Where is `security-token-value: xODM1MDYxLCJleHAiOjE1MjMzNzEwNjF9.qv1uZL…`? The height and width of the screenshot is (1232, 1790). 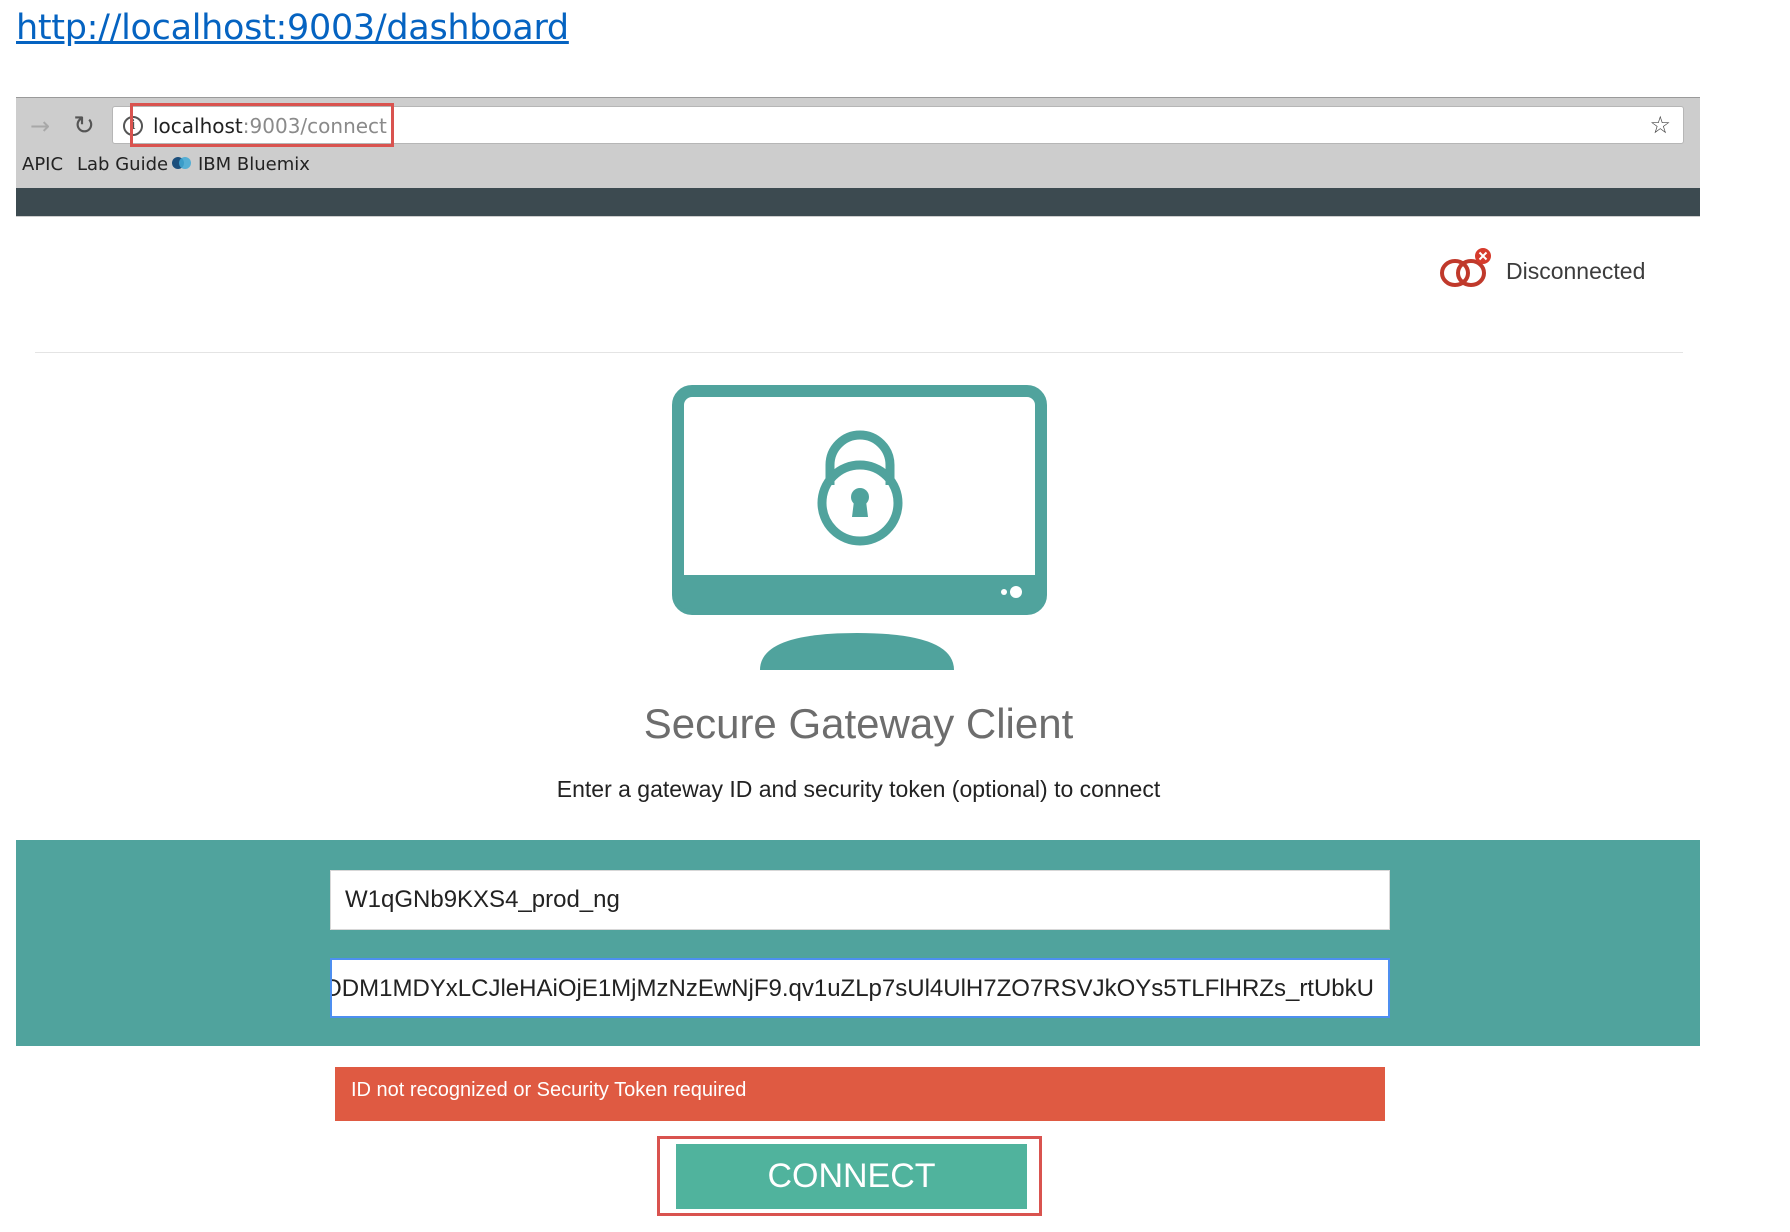
security-token-value: xODM1MDYxLCJleHAiOjE1MjMzNzEwNjF9.qv1uZL… is located at coordinates (852, 988).